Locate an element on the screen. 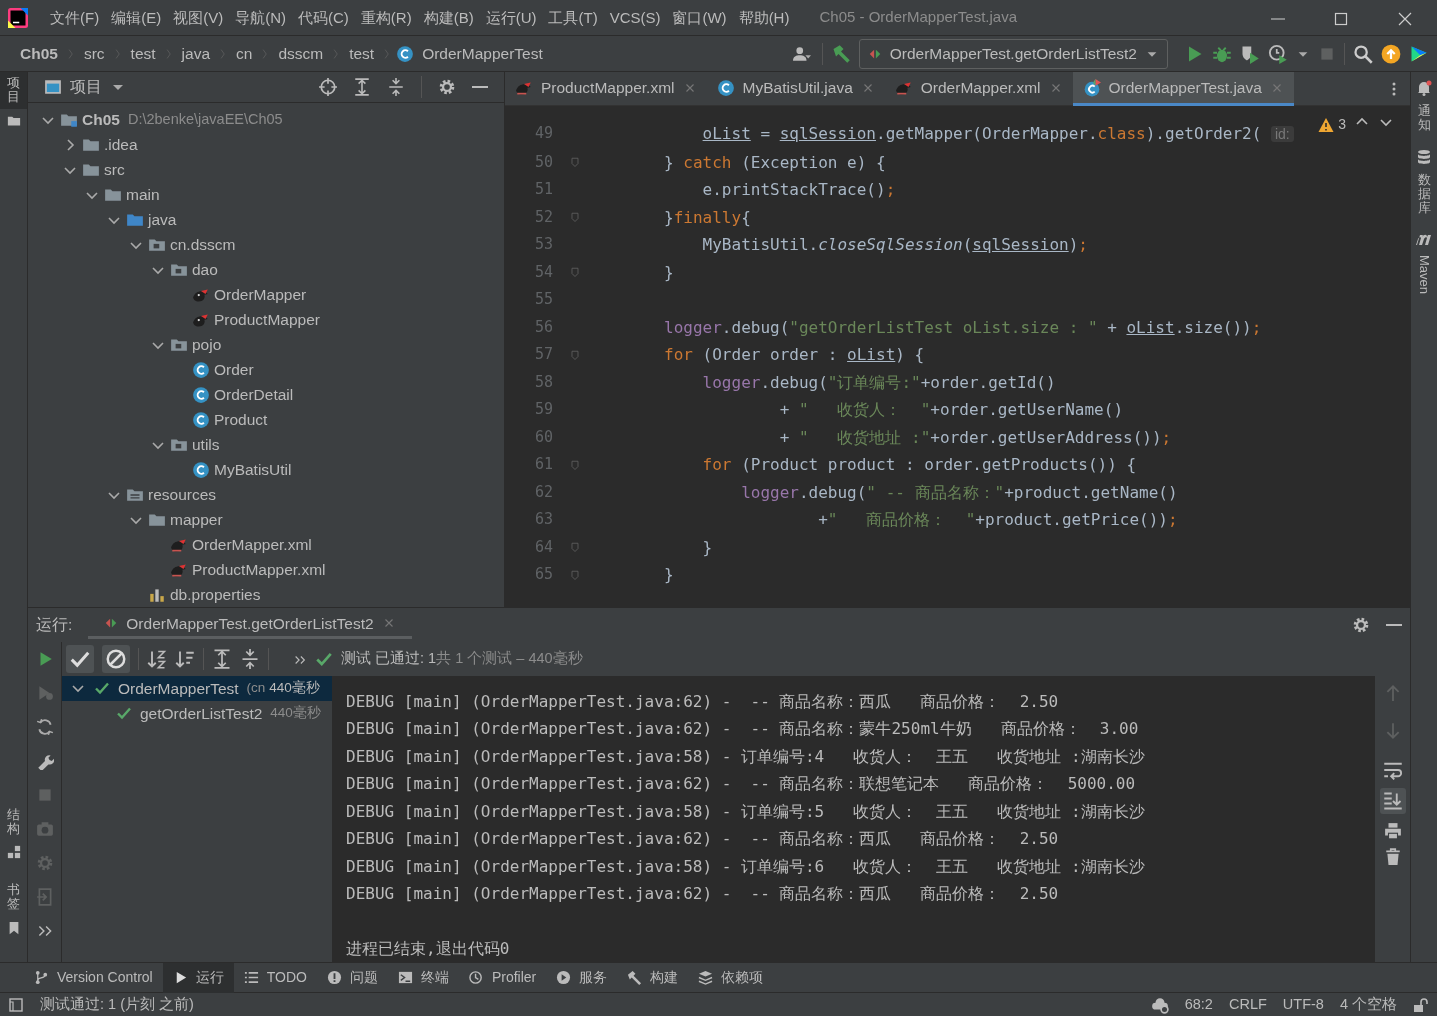 This screenshot has width=1437, height=1016. update-icon is located at coordinates (1391, 53).